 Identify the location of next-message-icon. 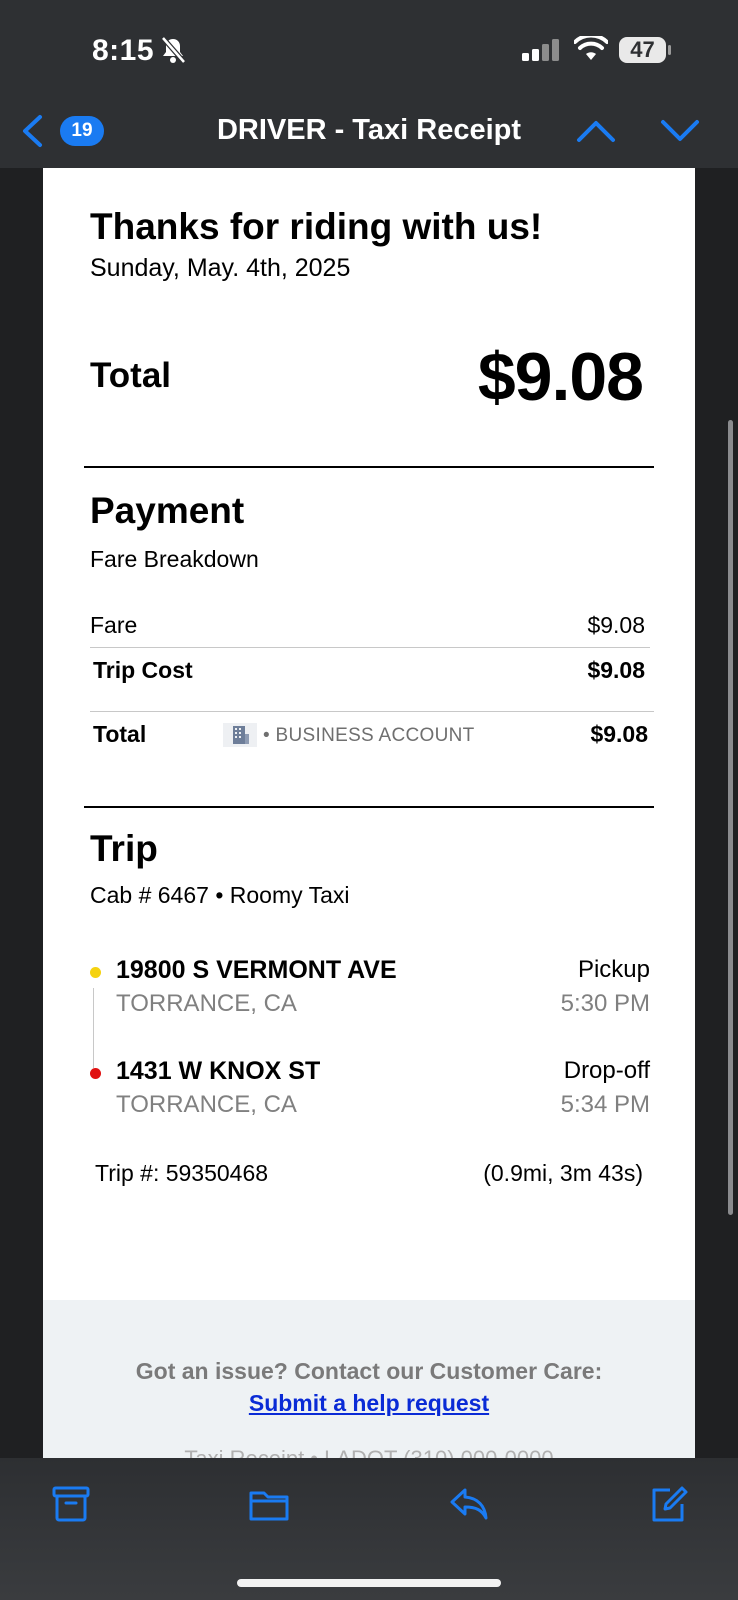
(680, 131).